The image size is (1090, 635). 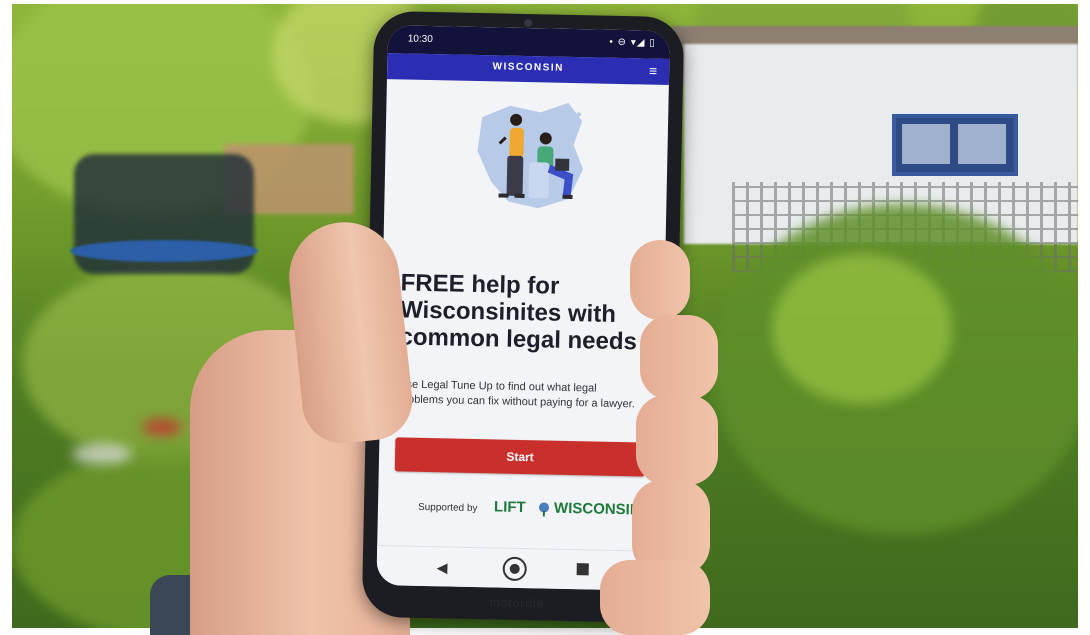 What do you see at coordinates (544, 509) in the screenshot?
I see `tree-logo-icon` at bounding box center [544, 509].